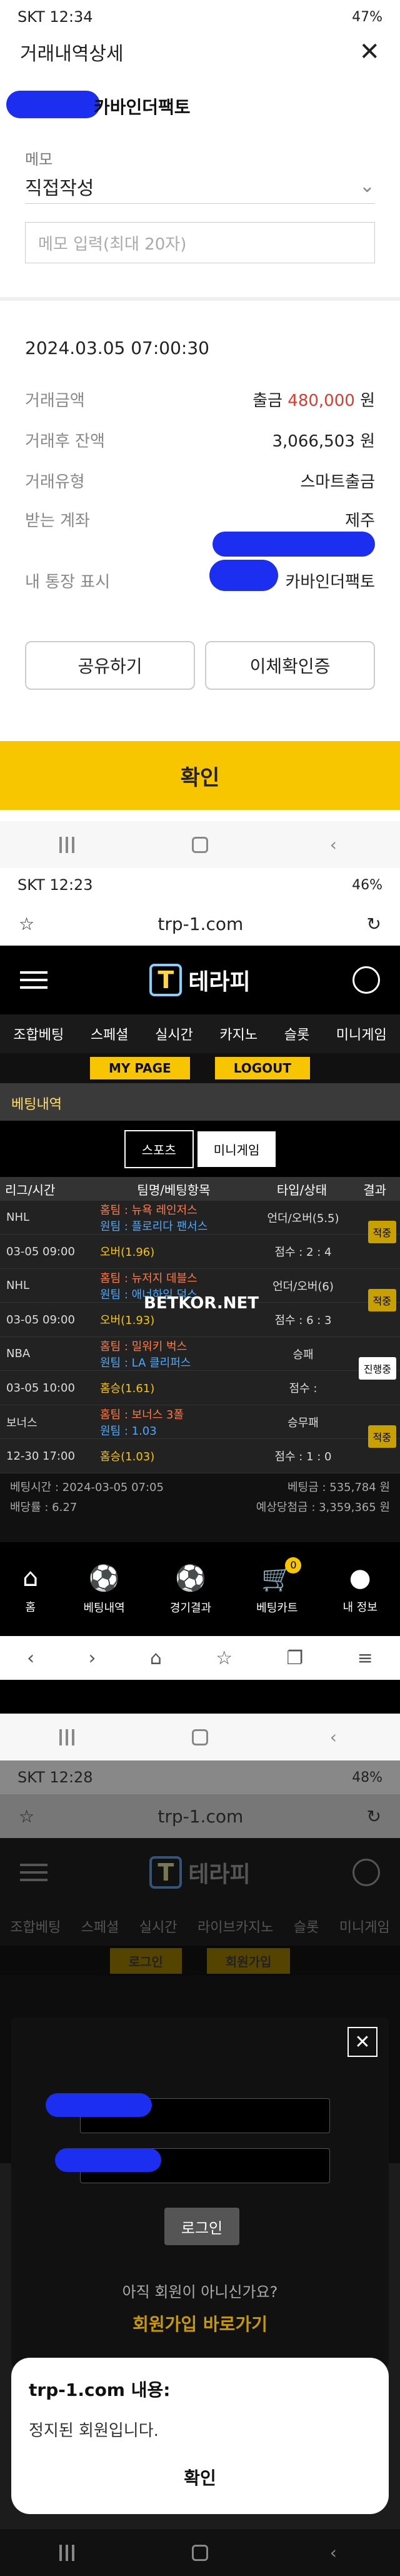  I want to click on logout-button: LOGOUT, so click(262, 1068).